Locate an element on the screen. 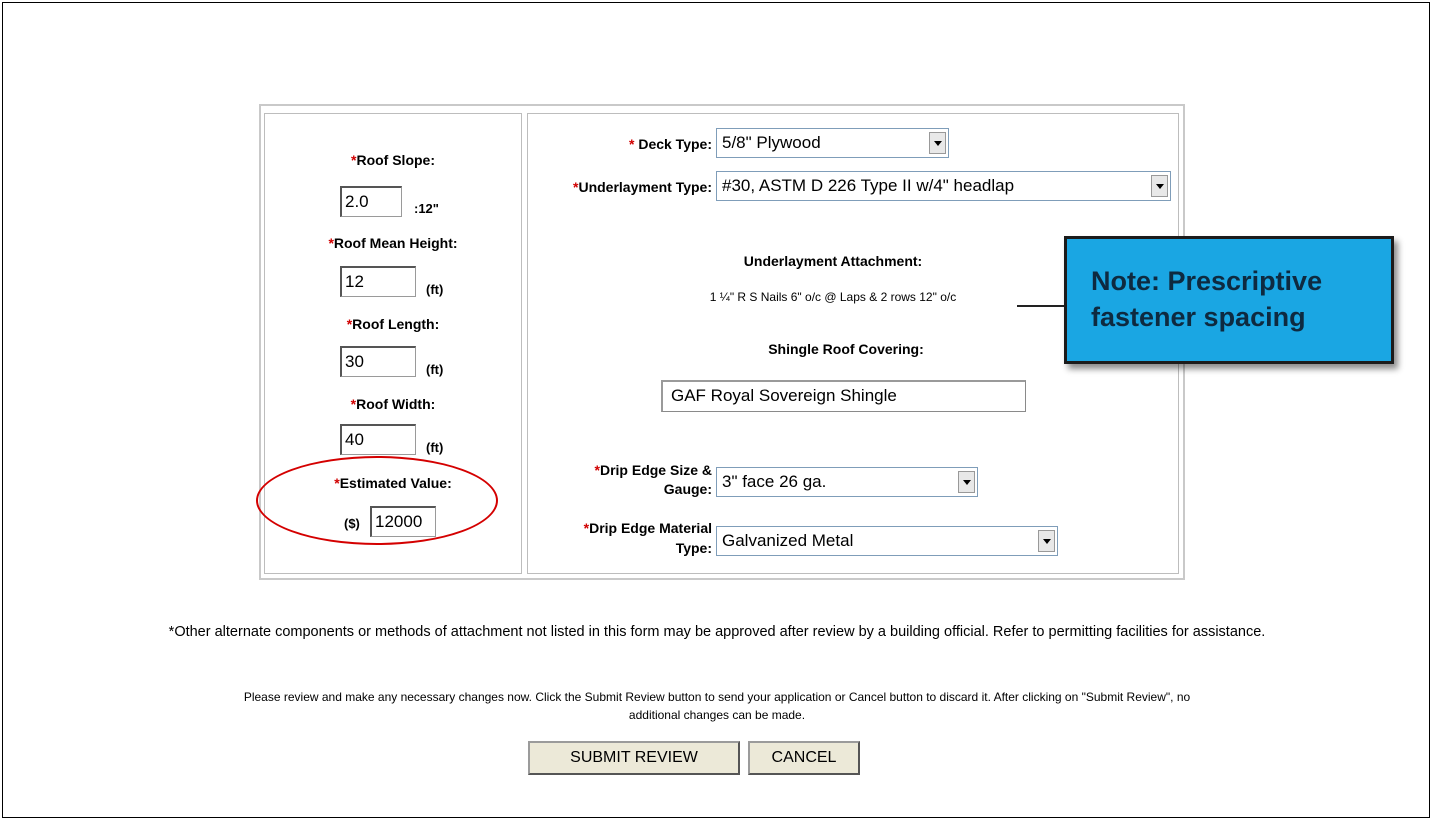  instructions-line2: additional changes can be made. is located at coordinates (717, 715).